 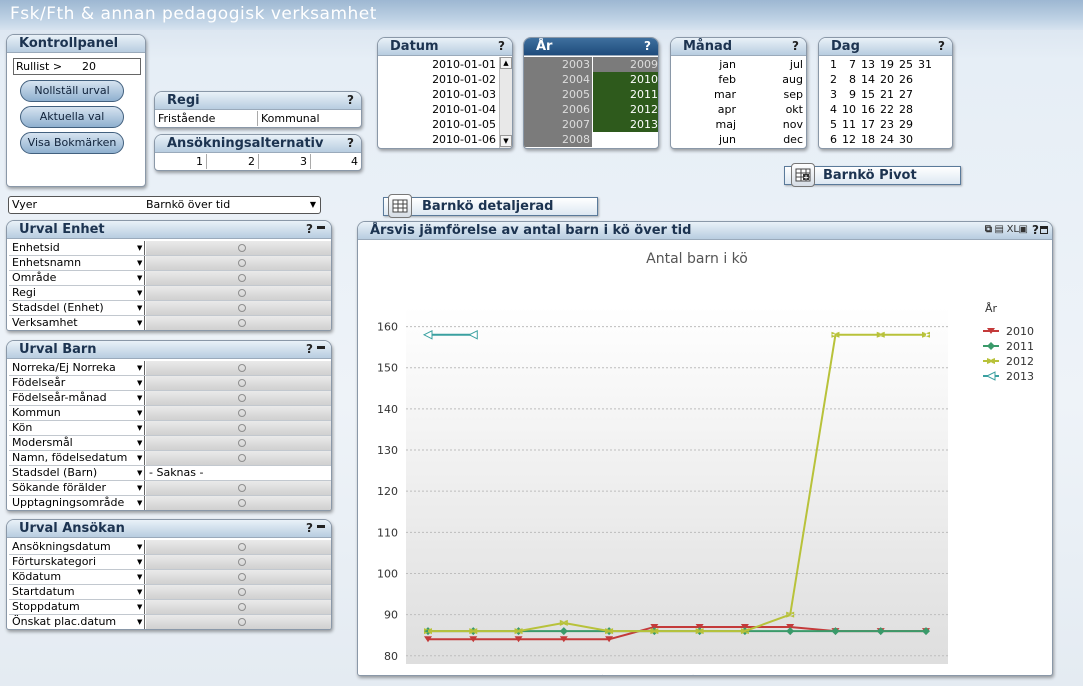 I want to click on scroll-down-icon: ▼, so click(x=506, y=141).